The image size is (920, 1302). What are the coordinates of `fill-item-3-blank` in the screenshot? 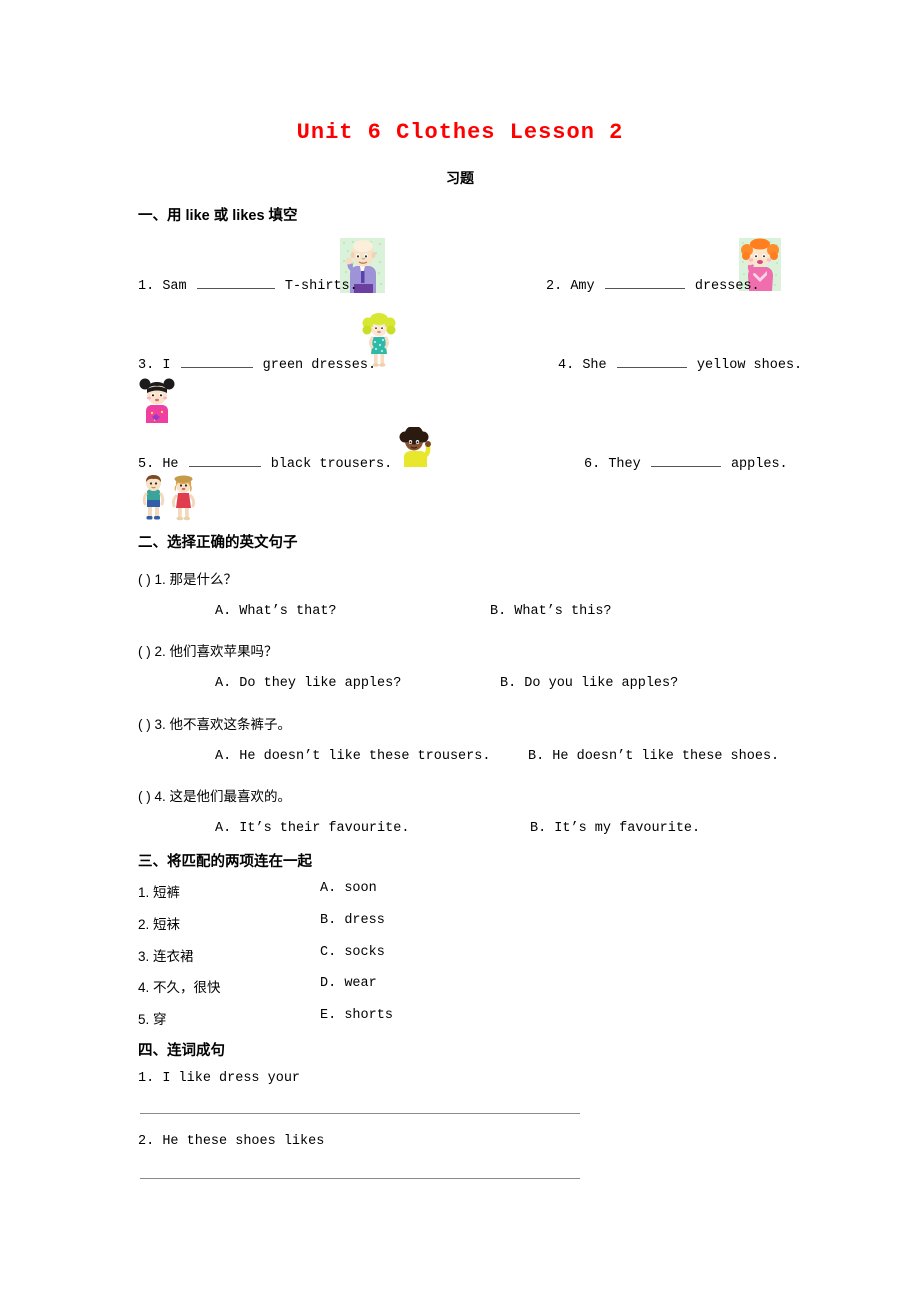 It's located at (216, 361).